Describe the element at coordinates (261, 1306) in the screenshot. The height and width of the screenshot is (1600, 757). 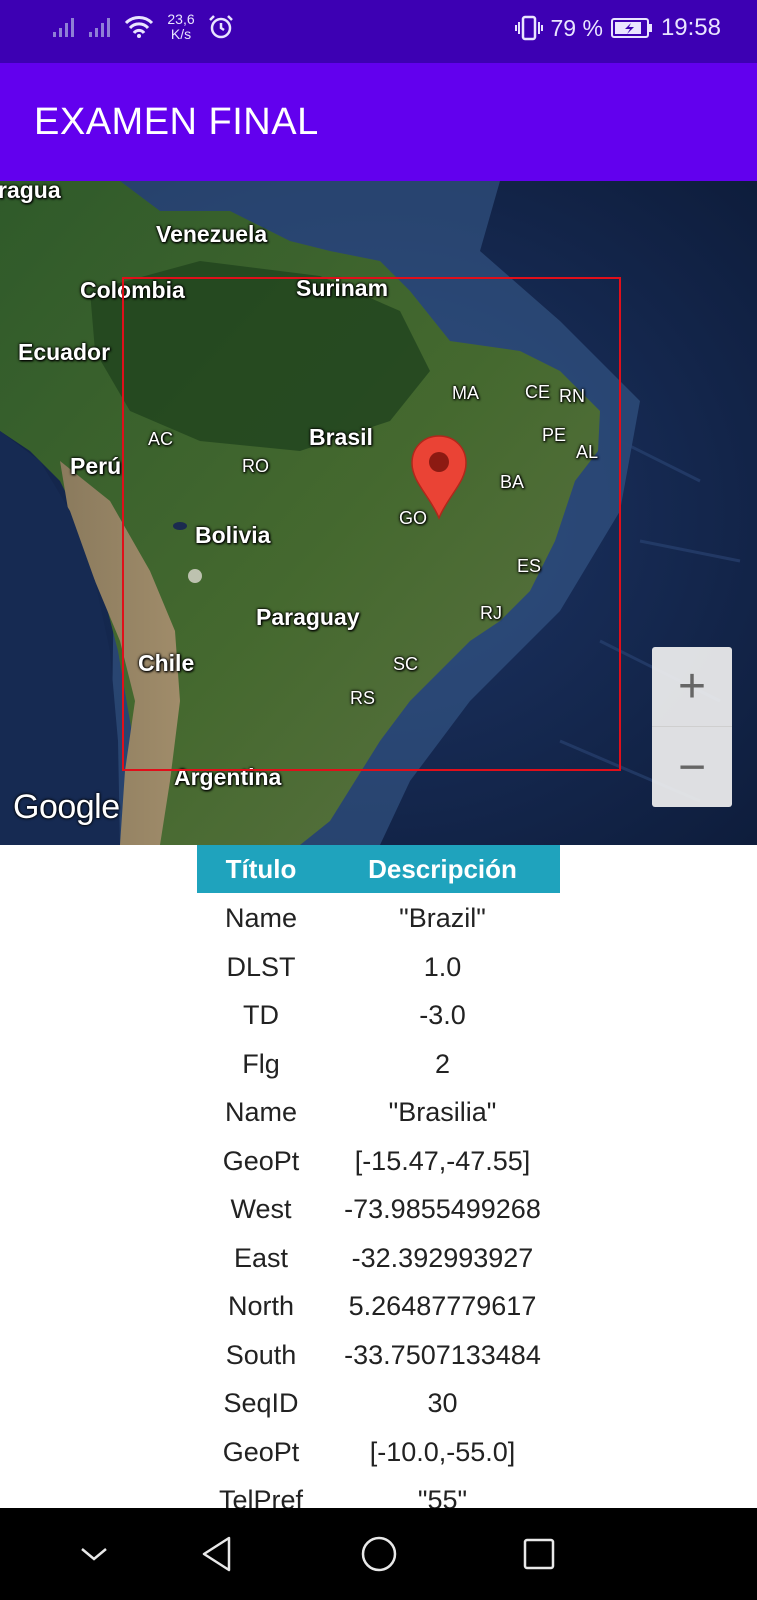
I see `row-title: North` at that location.